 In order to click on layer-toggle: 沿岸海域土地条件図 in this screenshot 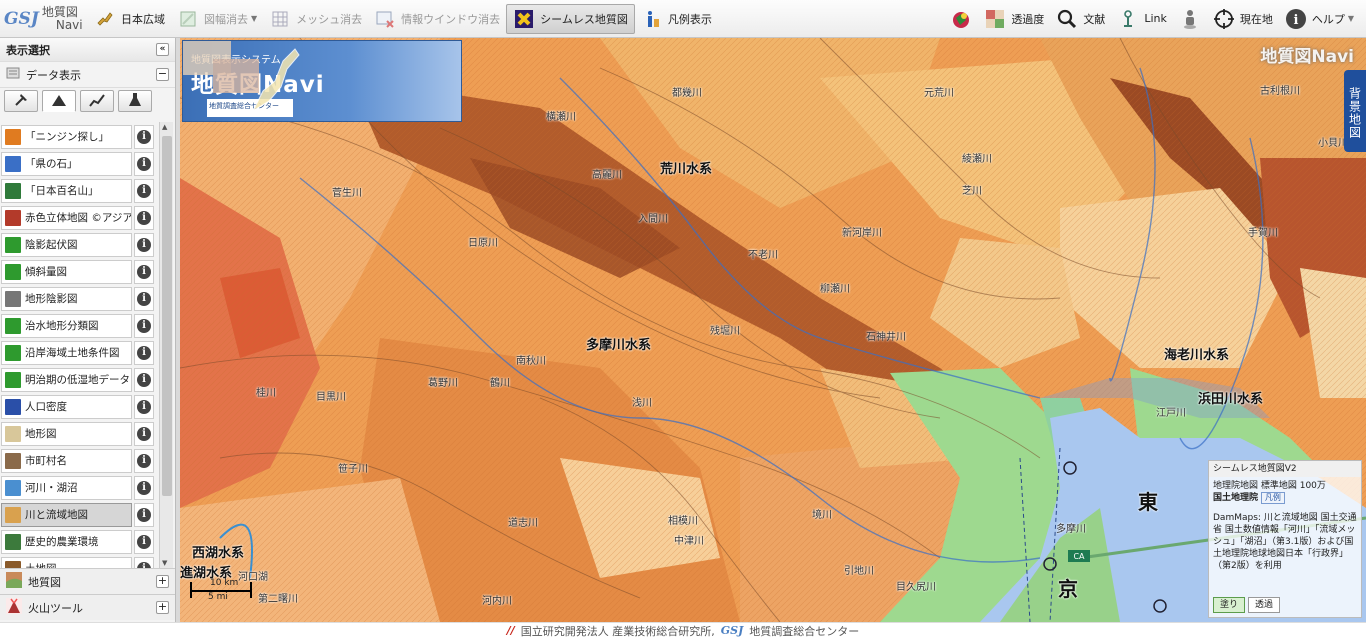, I will do `click(66, 352)`.